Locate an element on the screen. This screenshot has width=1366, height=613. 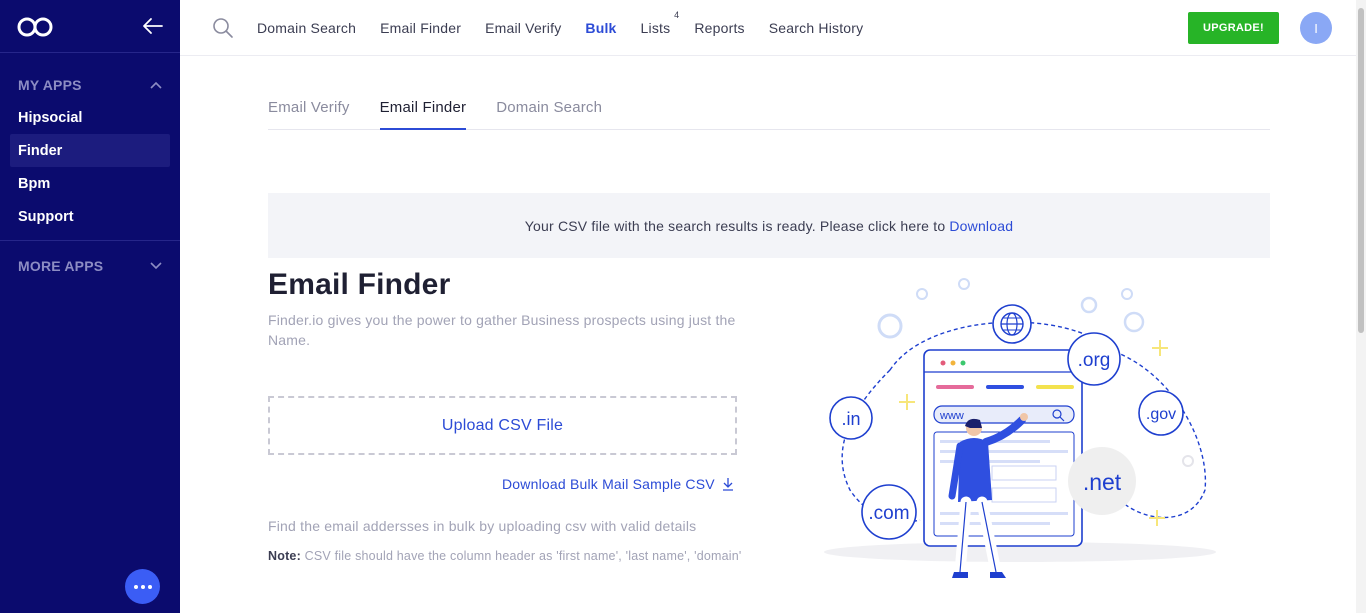
nav-reports: Reports is located at coordinates (719, 28).